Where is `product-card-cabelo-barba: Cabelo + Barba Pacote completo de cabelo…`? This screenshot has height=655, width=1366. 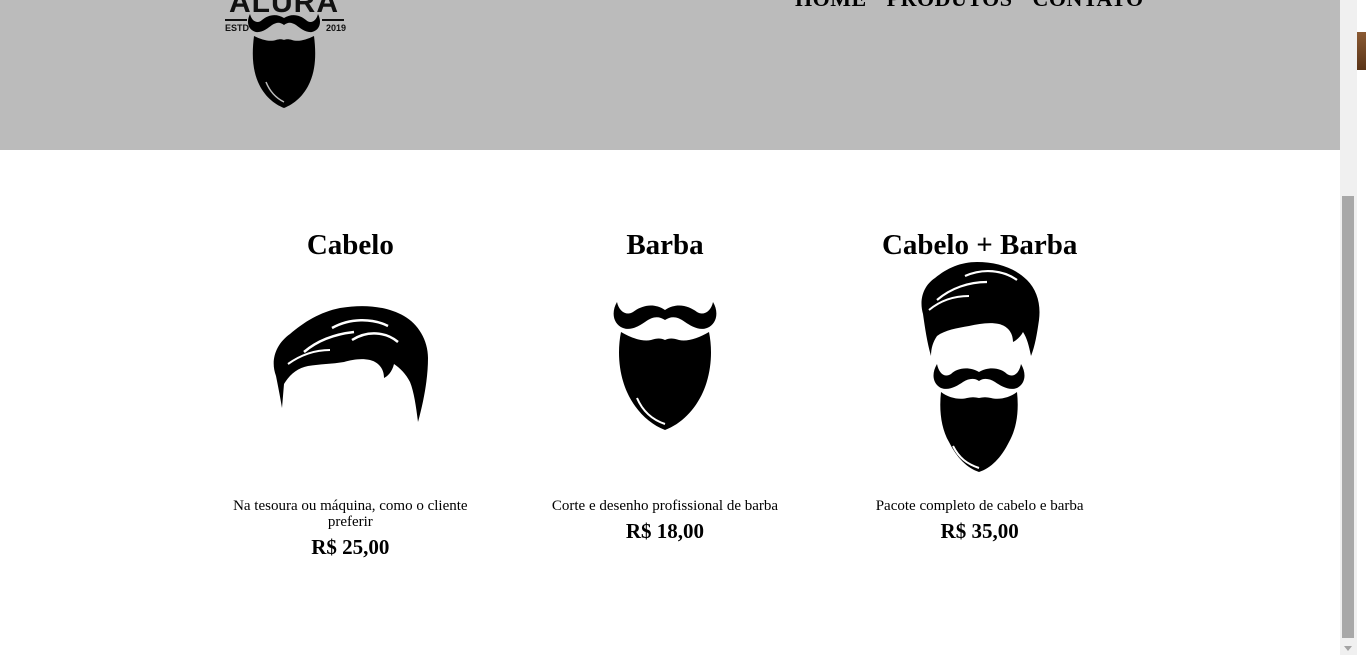
product-card-cabelo-barba: Cabelo + Barba Pacote completo de cabelo… is located at coordinates (979, 354).